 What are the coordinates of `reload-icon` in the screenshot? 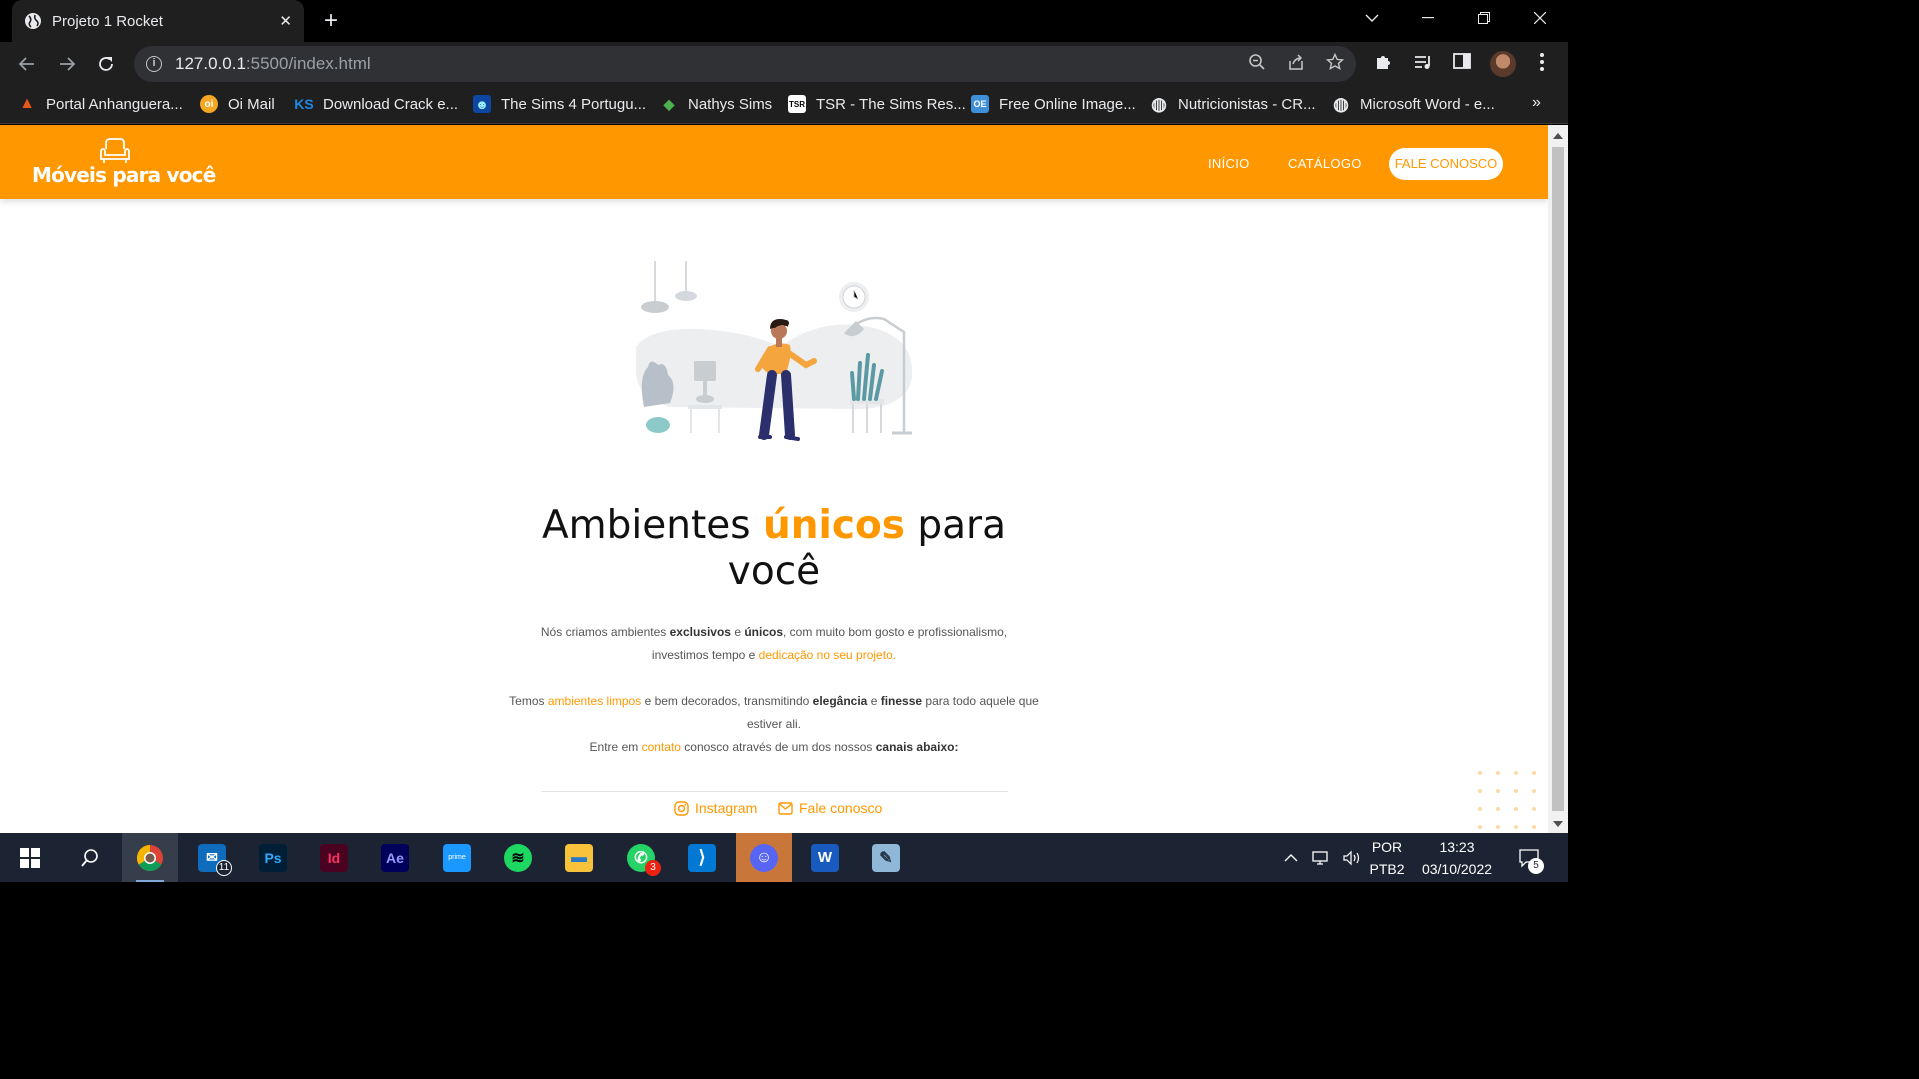 It's located at (106, 64).